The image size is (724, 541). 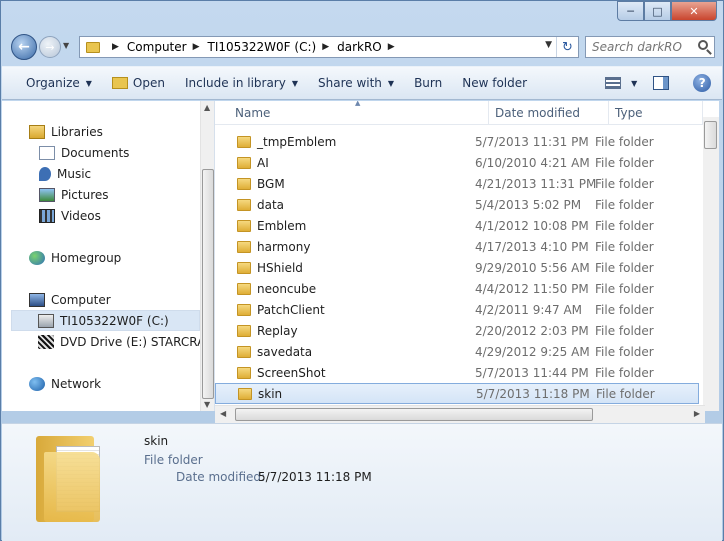 What do you see at coordinates (694, 11) in the screenshot?
I see `close-button: ✕` at bounding box center [694, 11].